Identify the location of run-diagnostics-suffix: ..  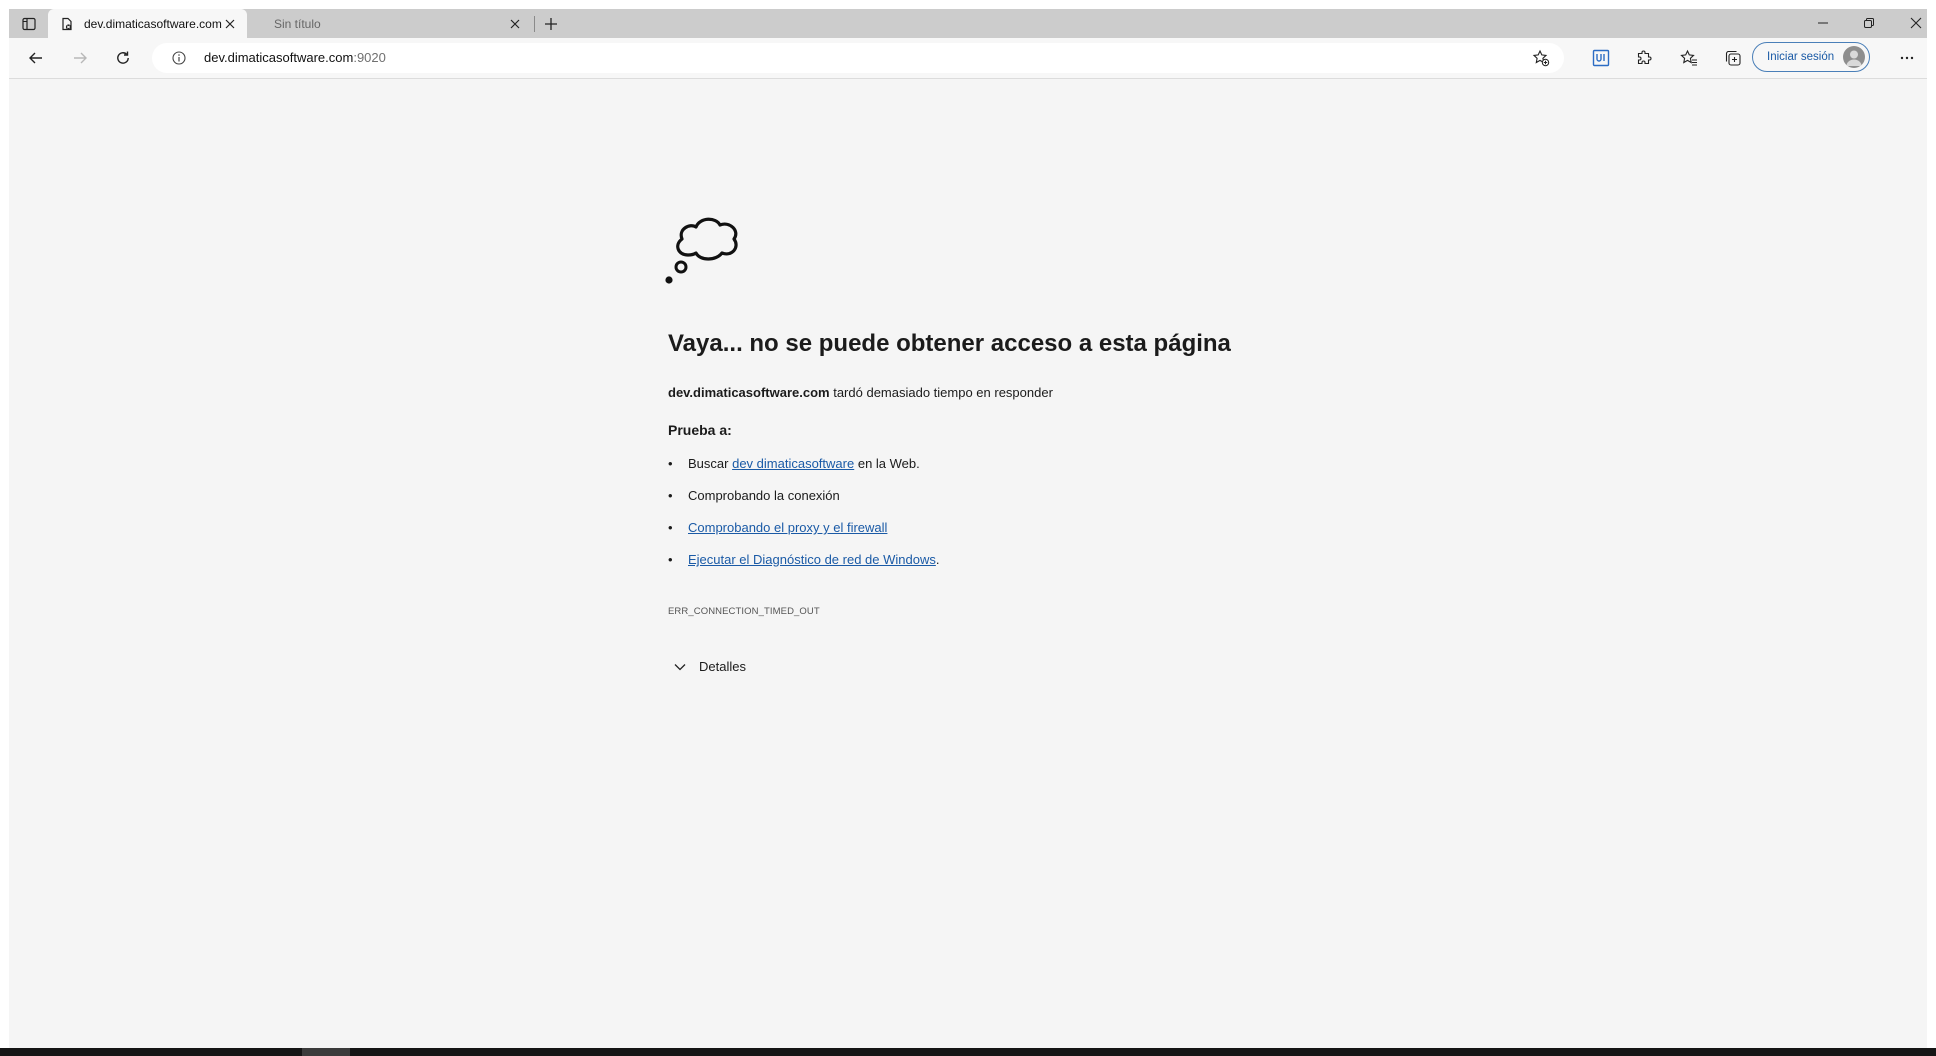
(937, 559).